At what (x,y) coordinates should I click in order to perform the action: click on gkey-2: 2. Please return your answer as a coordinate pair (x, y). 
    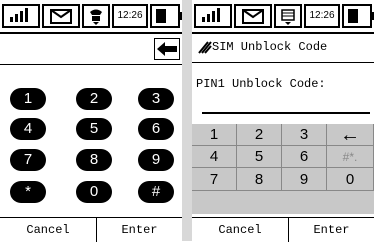
    Looking at the image, I should click on (259, 135).